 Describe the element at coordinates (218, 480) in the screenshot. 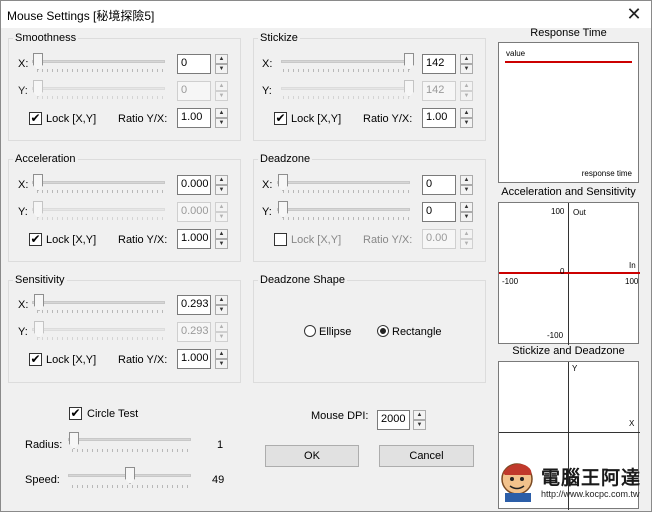

I see `speed-value: 49` at that location.